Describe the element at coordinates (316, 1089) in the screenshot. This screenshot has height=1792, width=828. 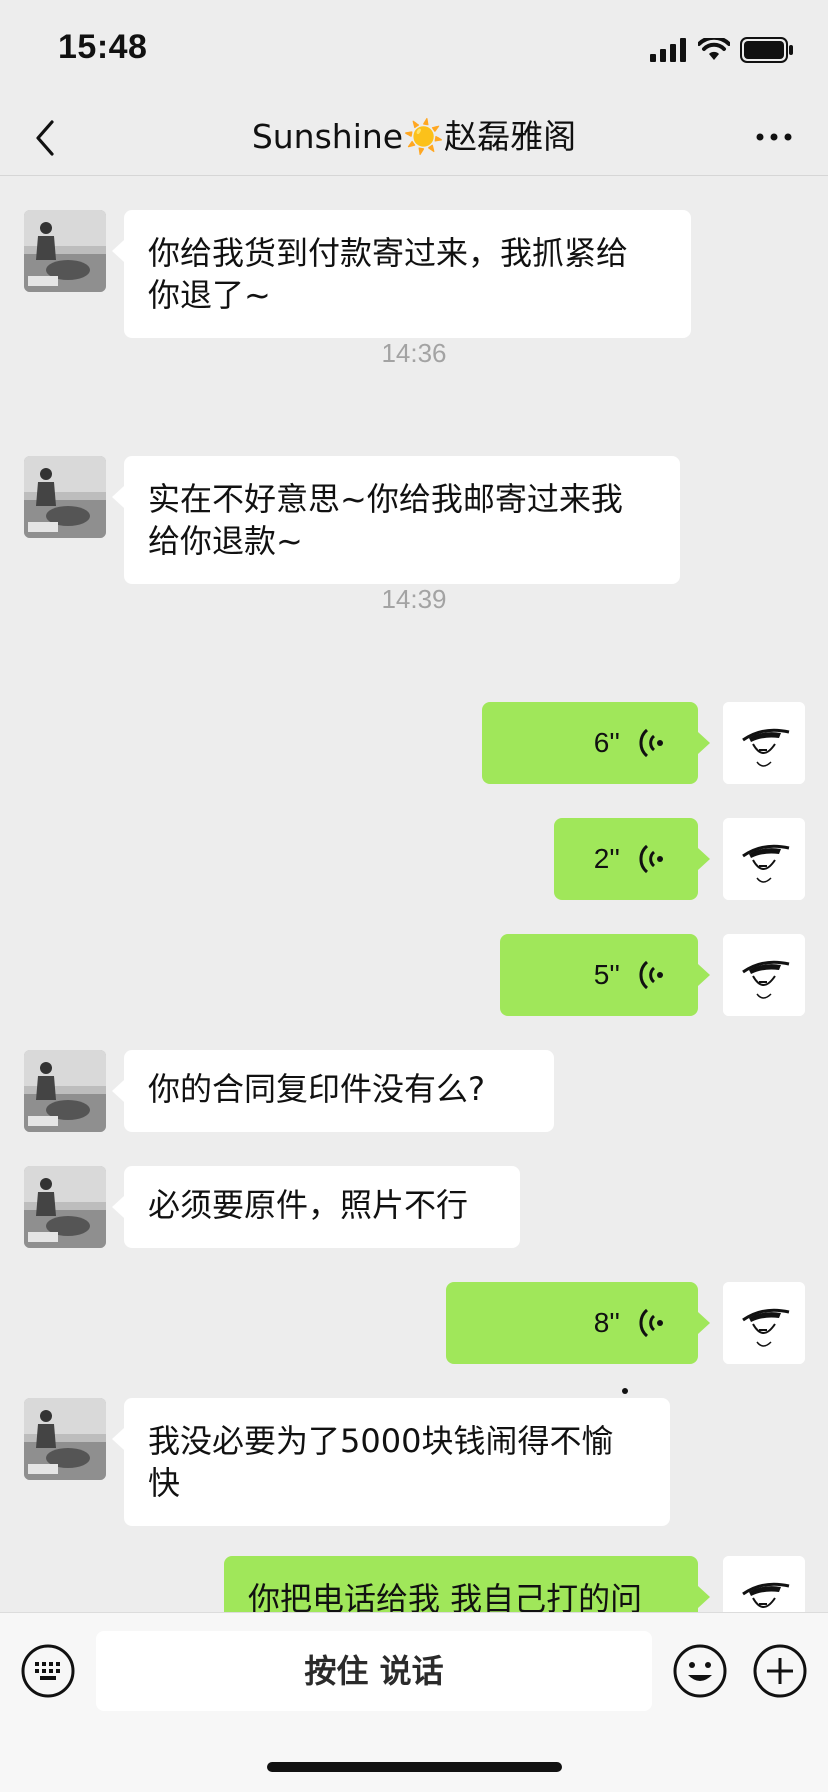
I see `message-line: 你的合同复印件没有么?` at that location.